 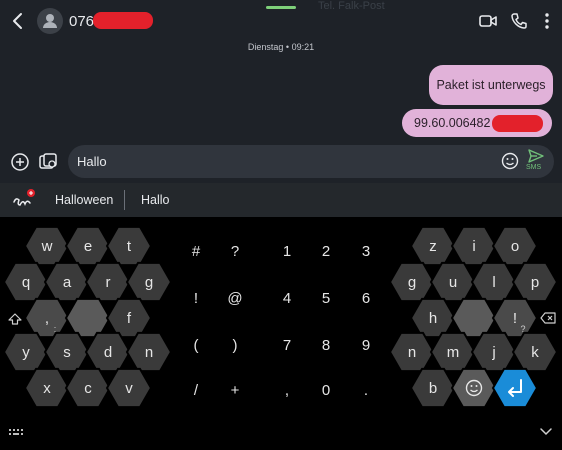 What do you see at coordinates (311, 161) in the screenshot?
I see `message-input` at bounding box center [311, 161].